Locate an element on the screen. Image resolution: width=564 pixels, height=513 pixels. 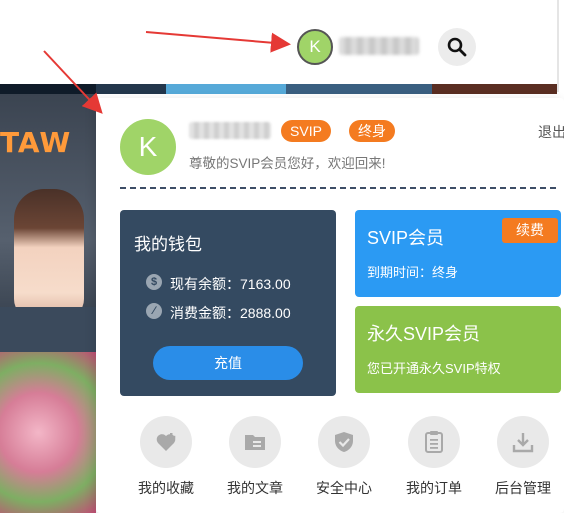
quick-action-label: 安全中心 is located at coordinates (344, 488).